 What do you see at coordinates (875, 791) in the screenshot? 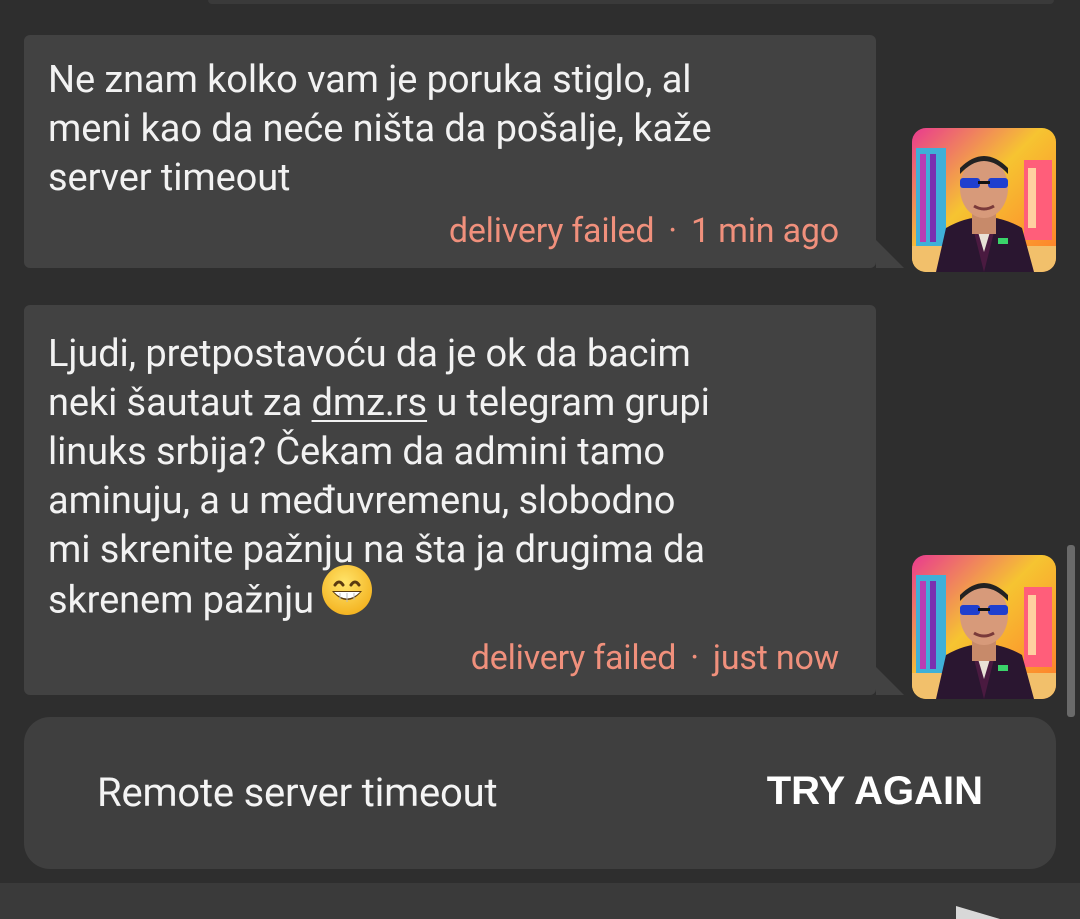
I see `try-again-button: TRY AGAIN` at bounding box center [875, 791].